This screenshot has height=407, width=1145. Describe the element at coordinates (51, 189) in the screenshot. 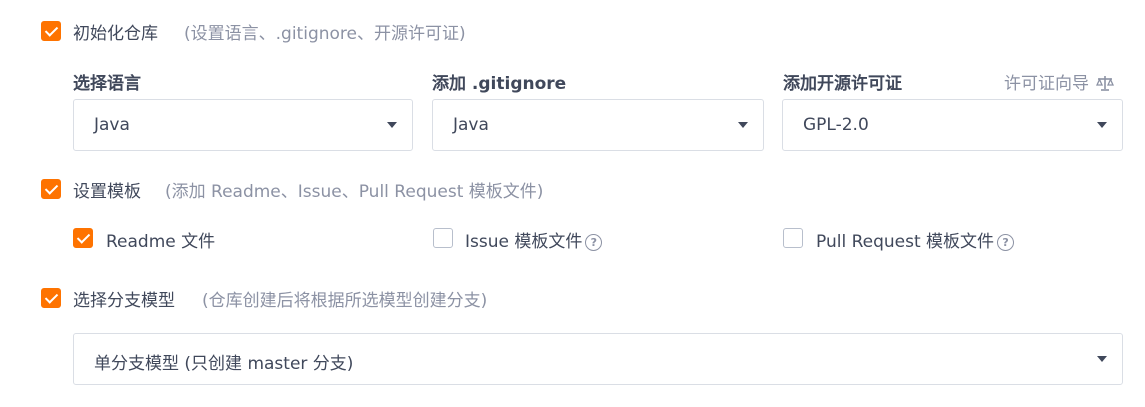

I see `templates-checkbox` at that location.